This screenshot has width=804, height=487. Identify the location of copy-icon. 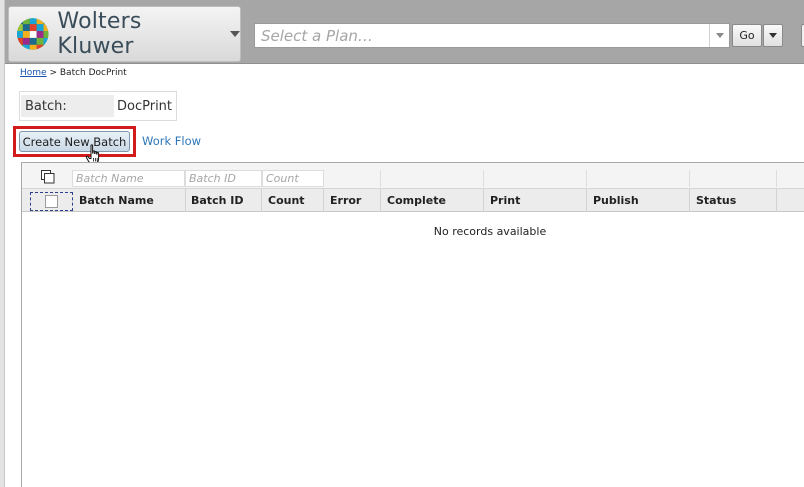
(48, 177).